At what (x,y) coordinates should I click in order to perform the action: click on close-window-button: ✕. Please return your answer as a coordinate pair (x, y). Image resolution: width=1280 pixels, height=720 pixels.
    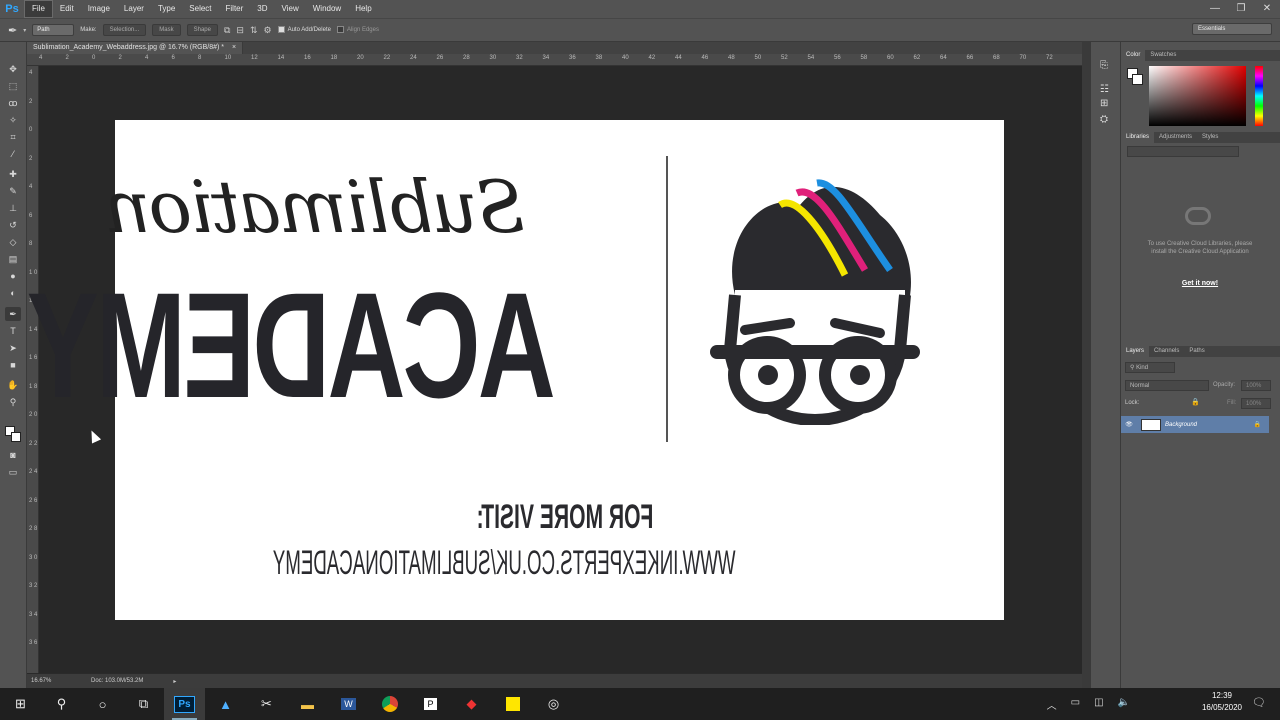
    Looking at the image, I should click on (1267, 9).